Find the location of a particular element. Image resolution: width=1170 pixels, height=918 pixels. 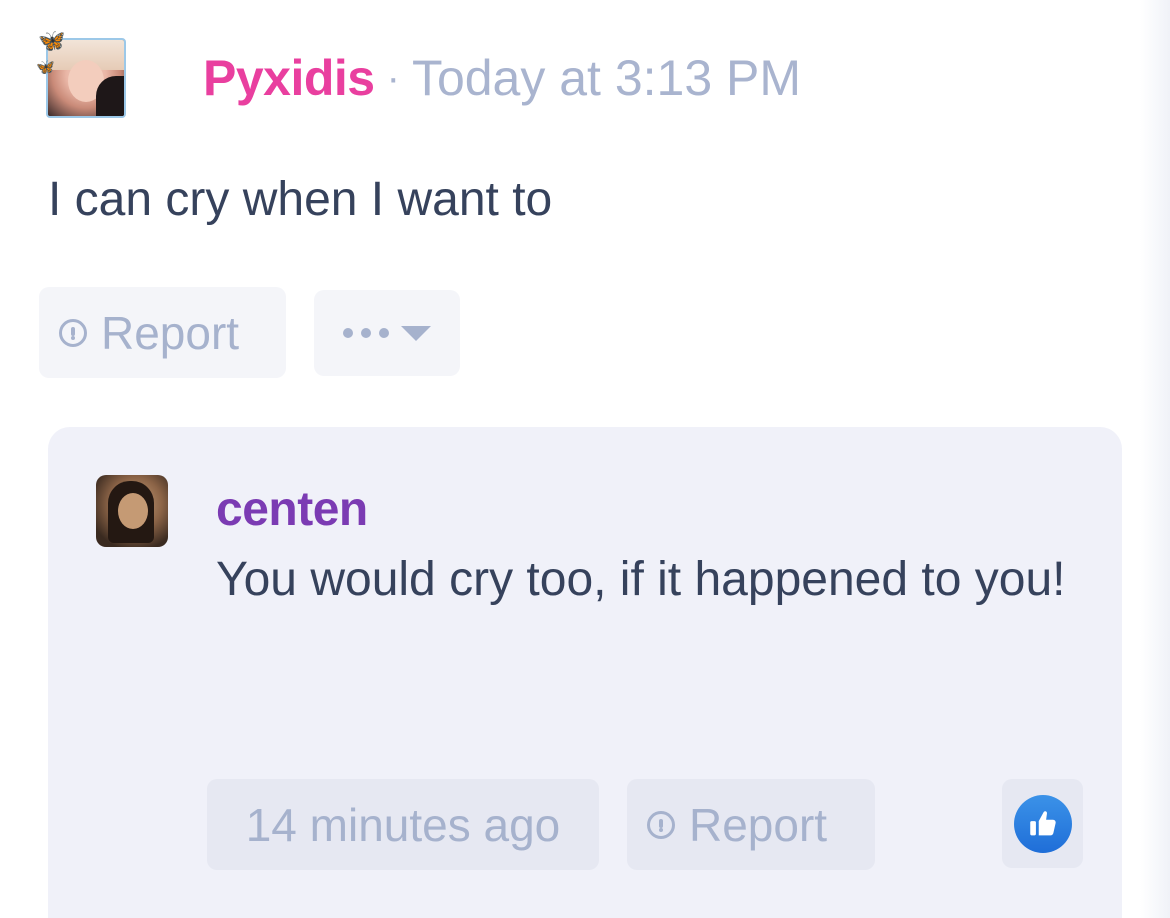

like-button is located at coordinates (1042, 823).